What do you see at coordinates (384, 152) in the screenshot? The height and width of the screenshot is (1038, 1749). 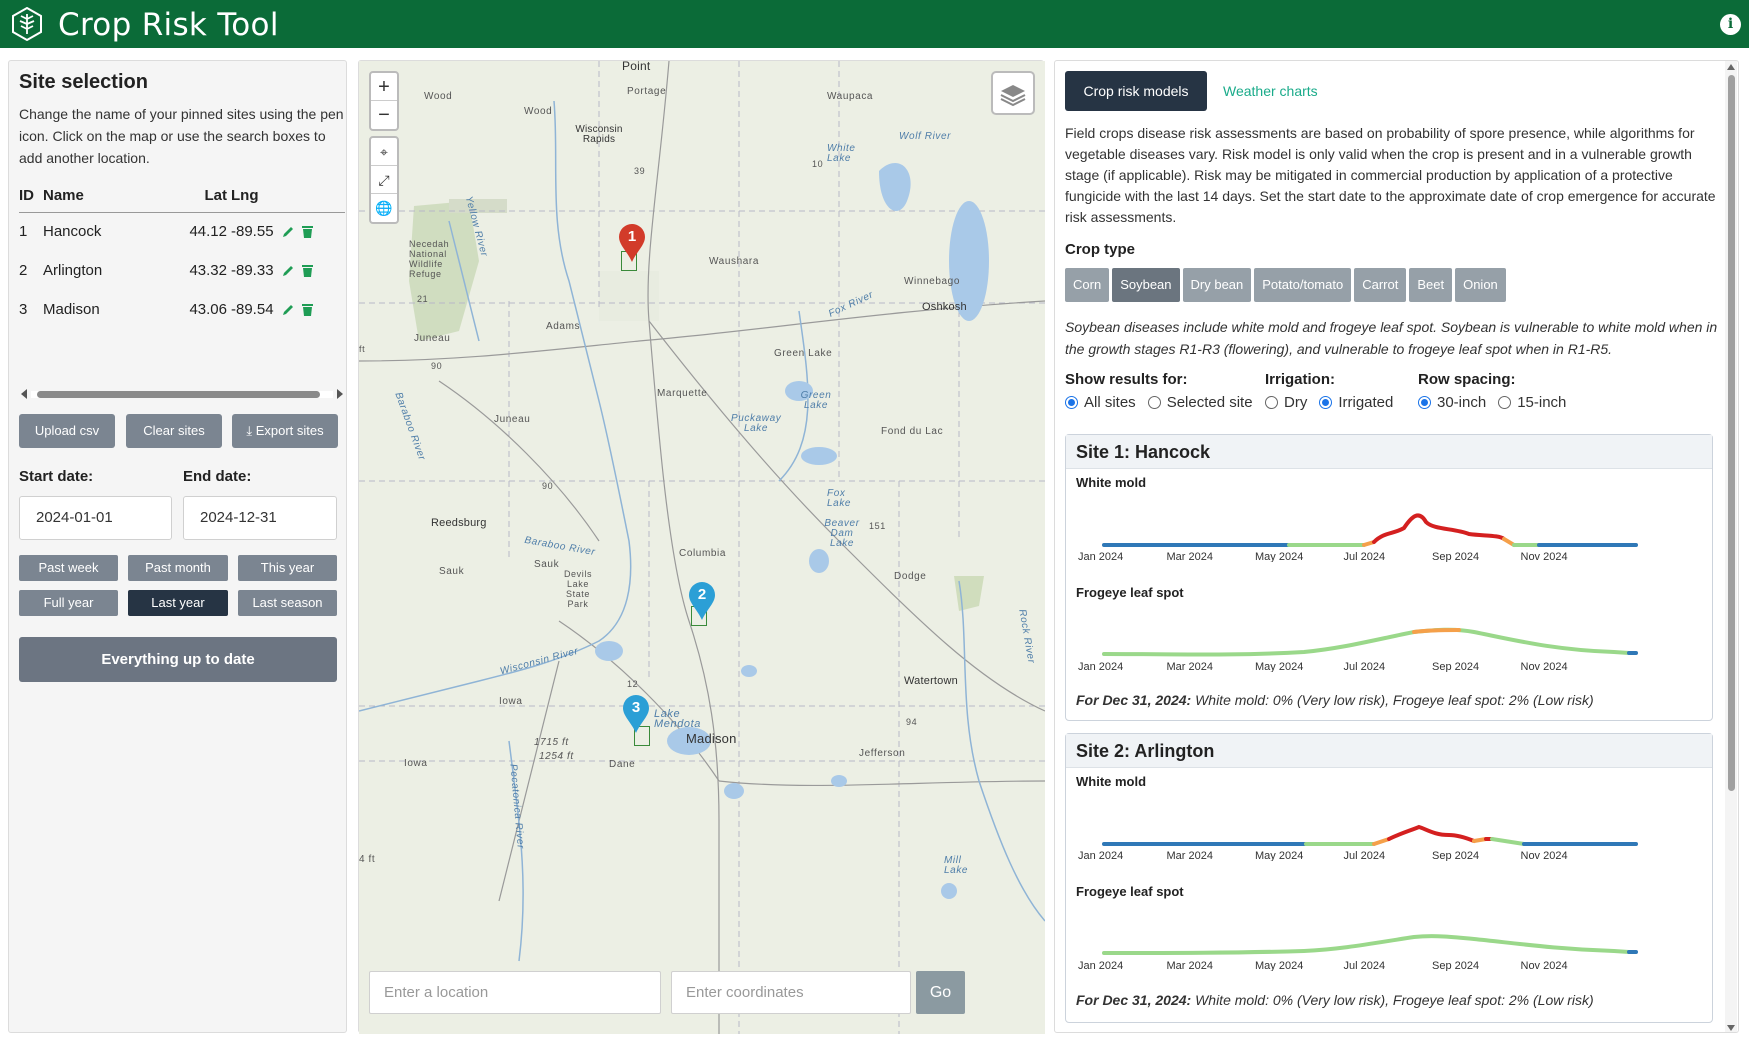 I see `locate-icon: ⌖` at bounding box center [384, 152].